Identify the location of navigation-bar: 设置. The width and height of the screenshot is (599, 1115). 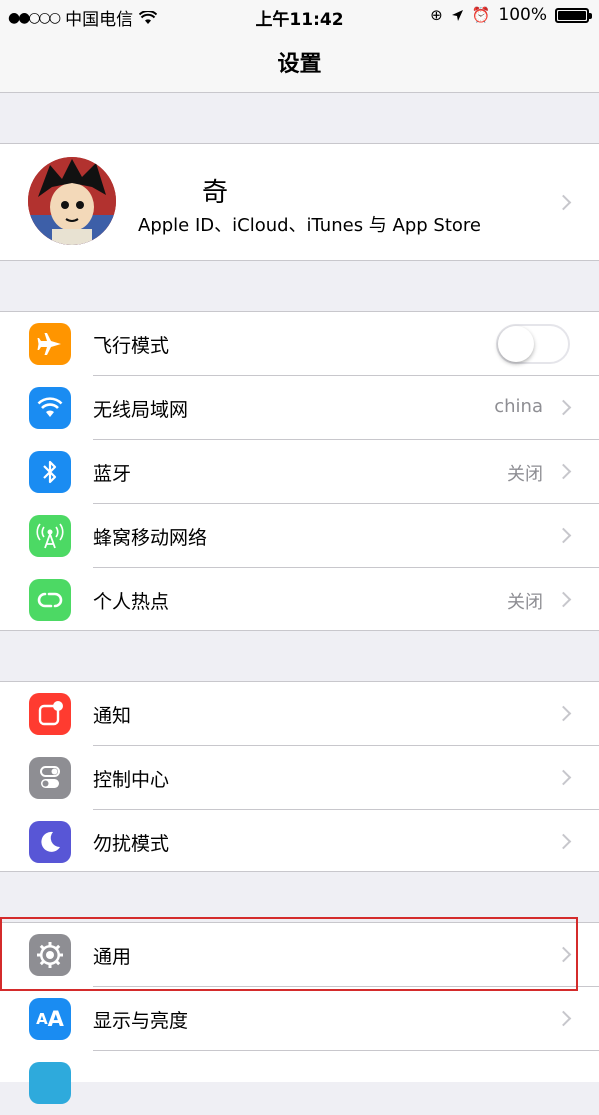
(299, 62).